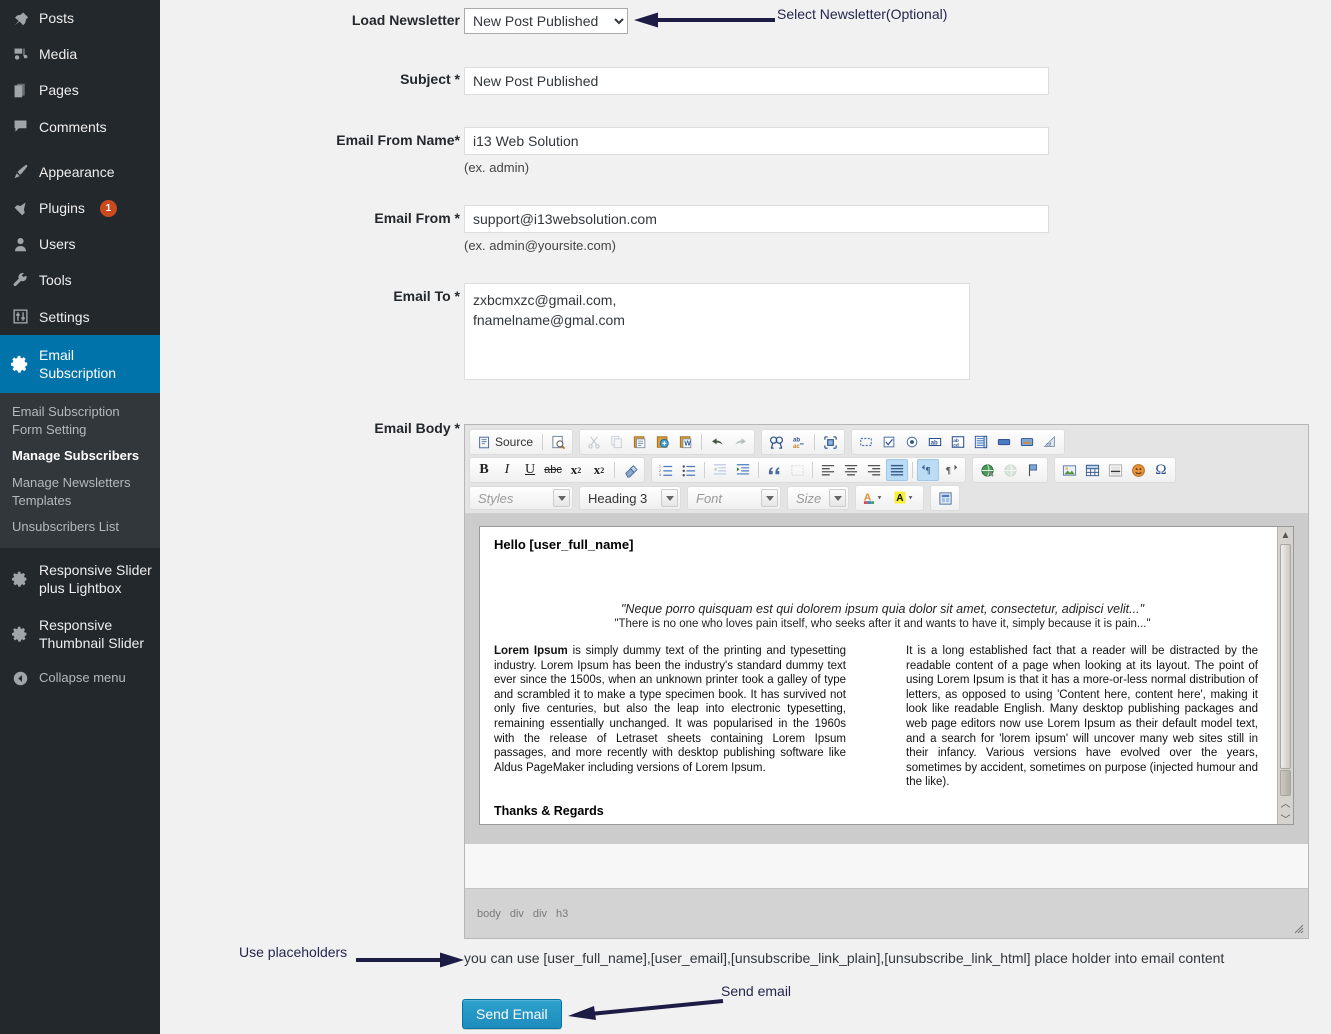 This screenshot has height=1034, width=1331. I want to click on send-email-button: Send Email, so click(512, 1014).